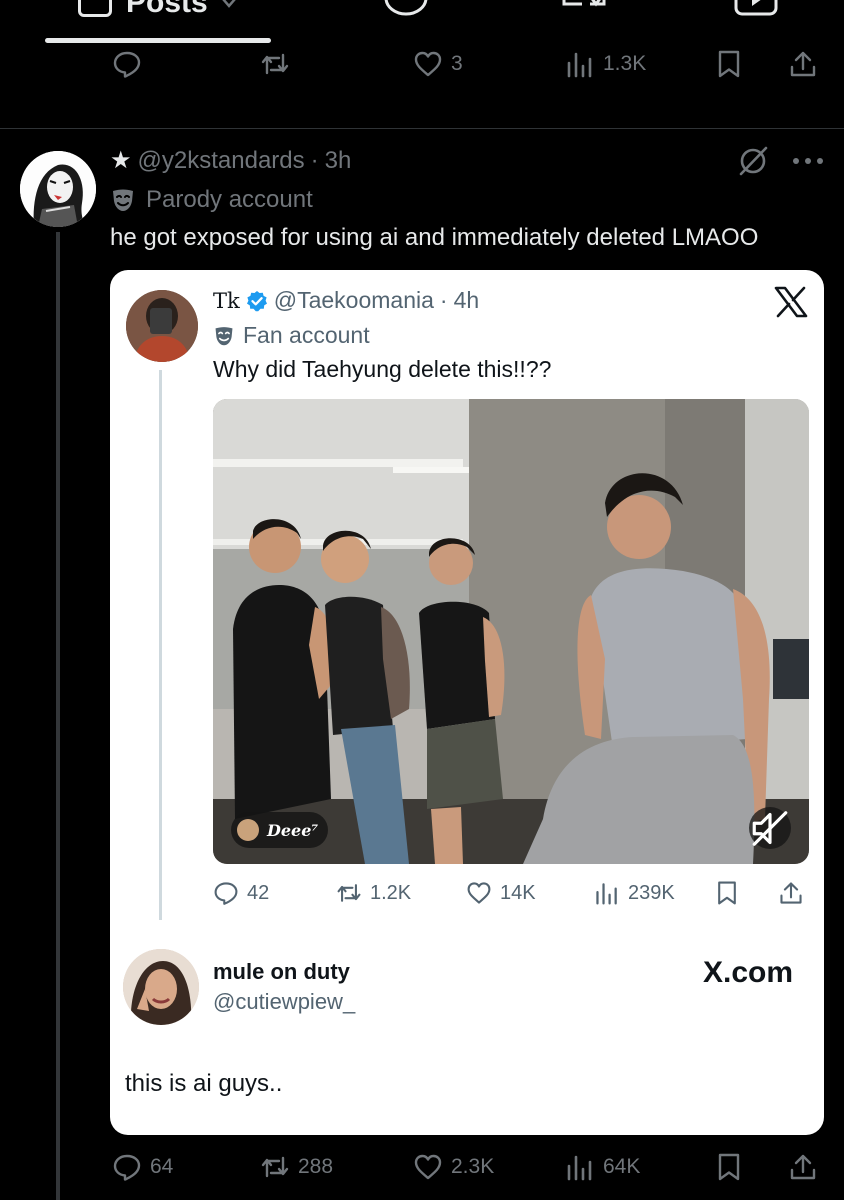 The width and height of the screenshot is (844, 1200). I want to click on quoted-views-button: 239K, so click(634, 893).